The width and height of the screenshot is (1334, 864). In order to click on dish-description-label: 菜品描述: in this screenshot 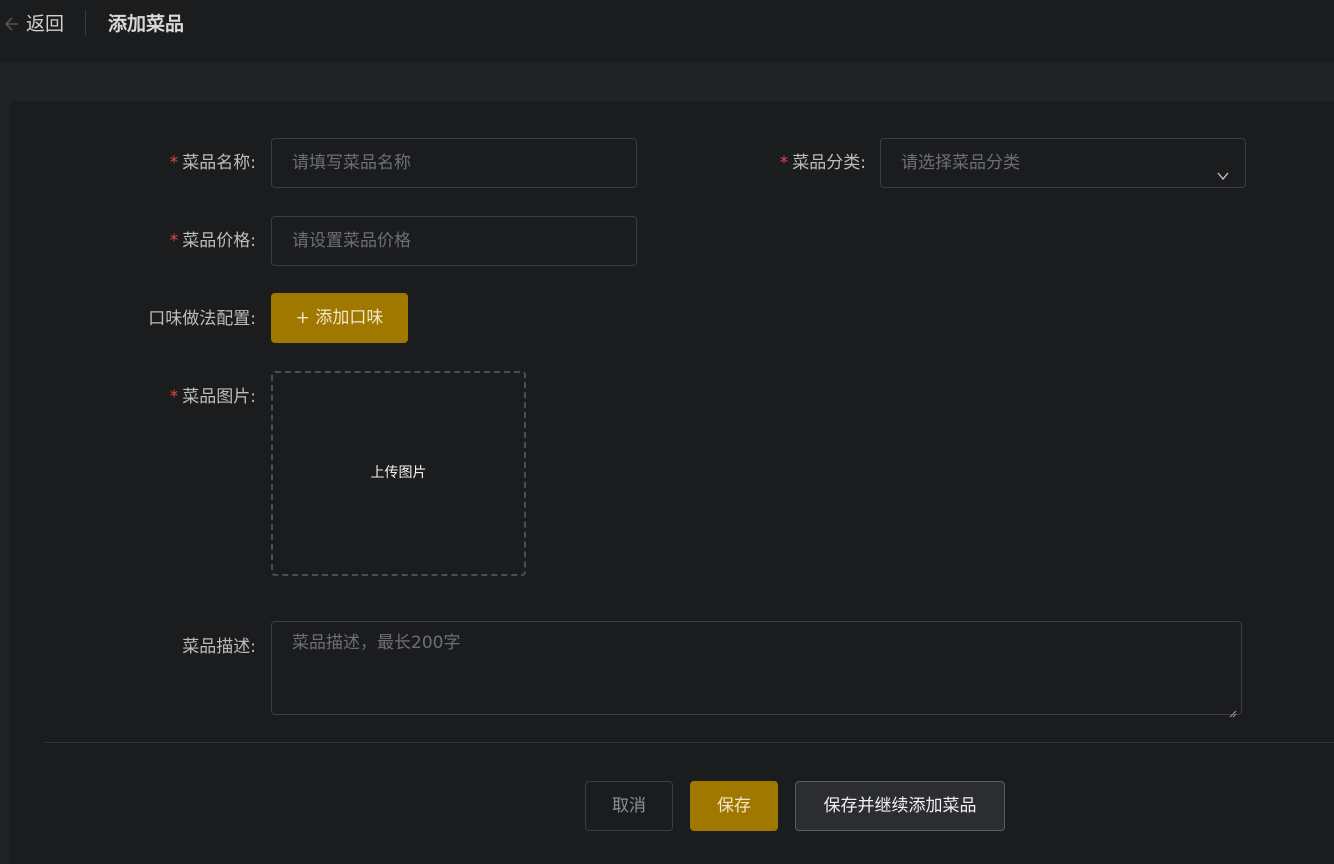, I will do `click(219, 647)`.